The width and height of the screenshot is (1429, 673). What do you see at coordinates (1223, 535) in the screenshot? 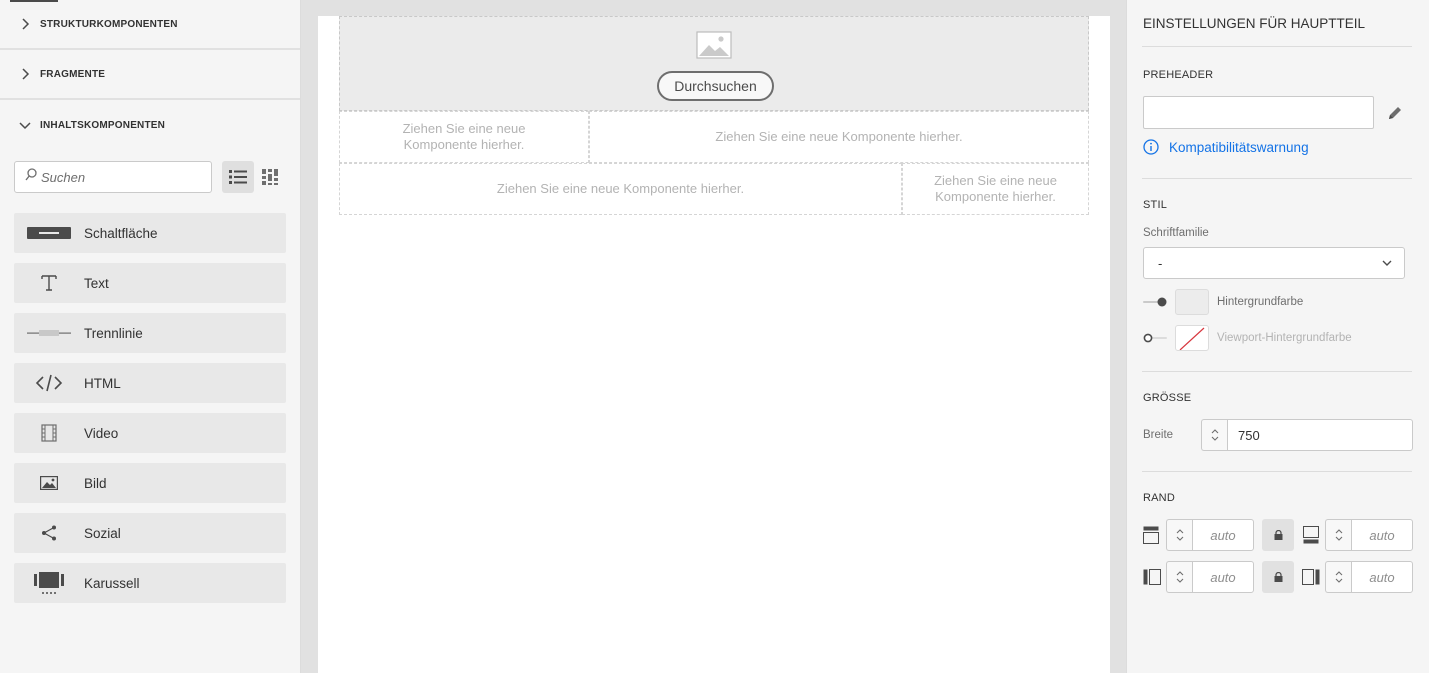
I see `margin-top-input: auto` at bounding box center [1223, 535].